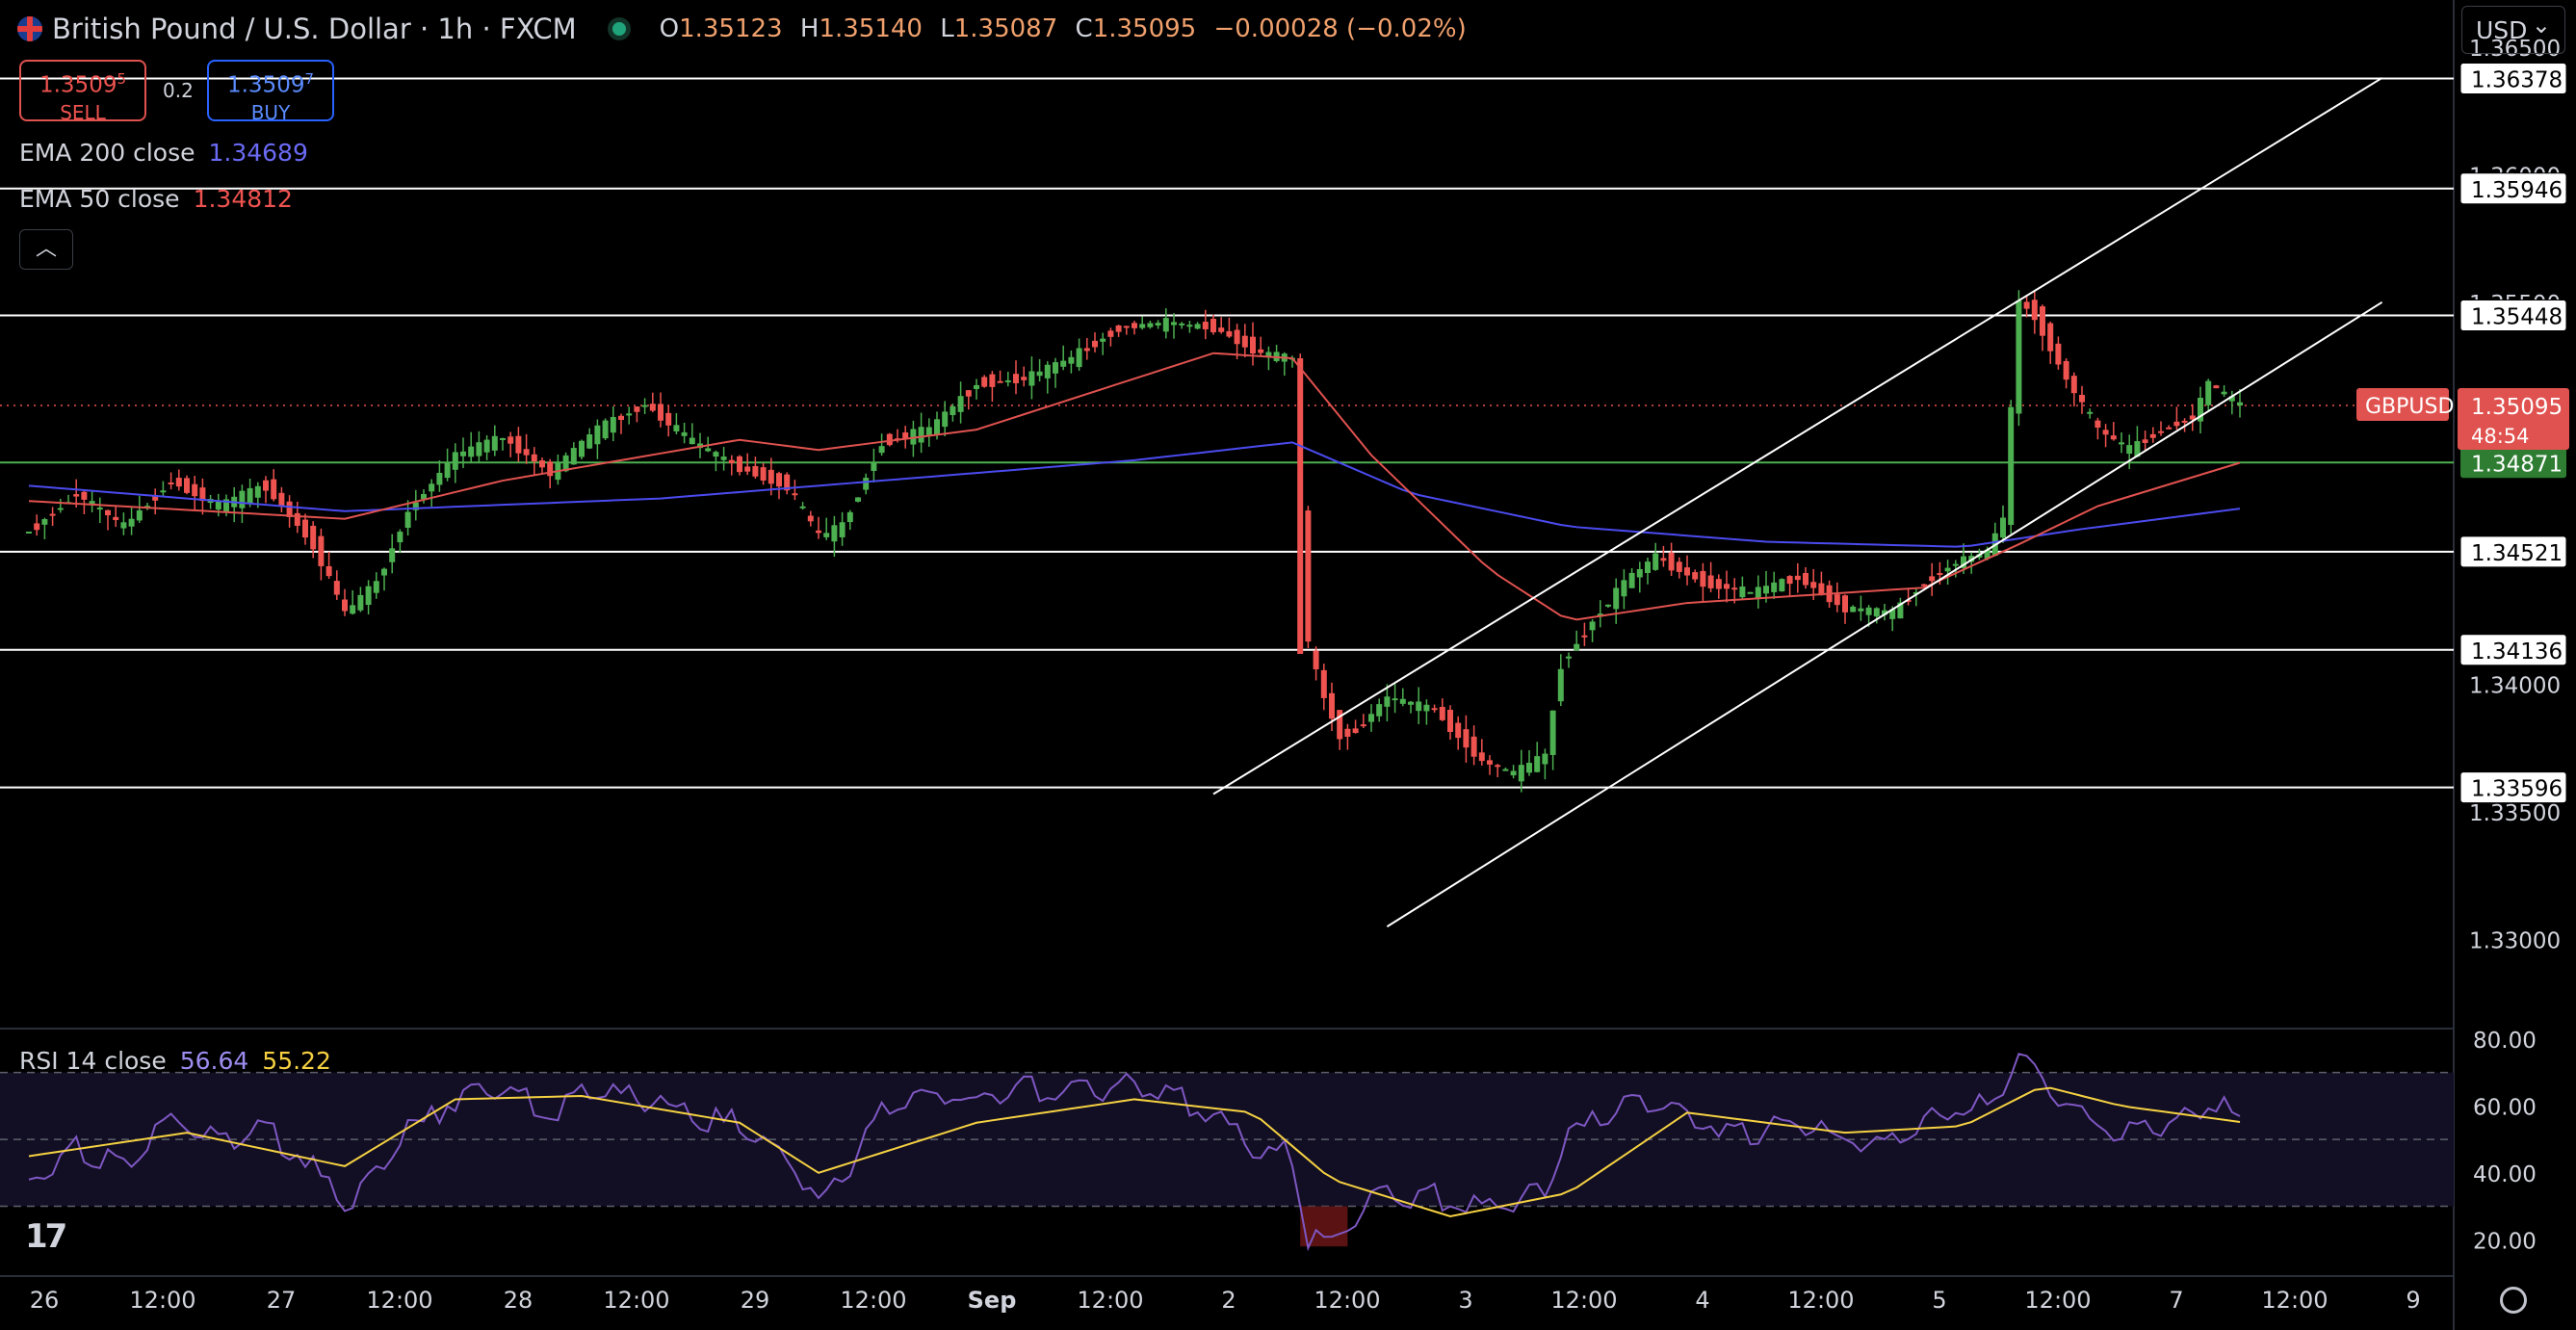 The width and height of the screenshot is (2576, 1330). What do you see at coordinates (669, 28) in the screenshot?
I see `open-label: O` at bounding box center [669, 28].